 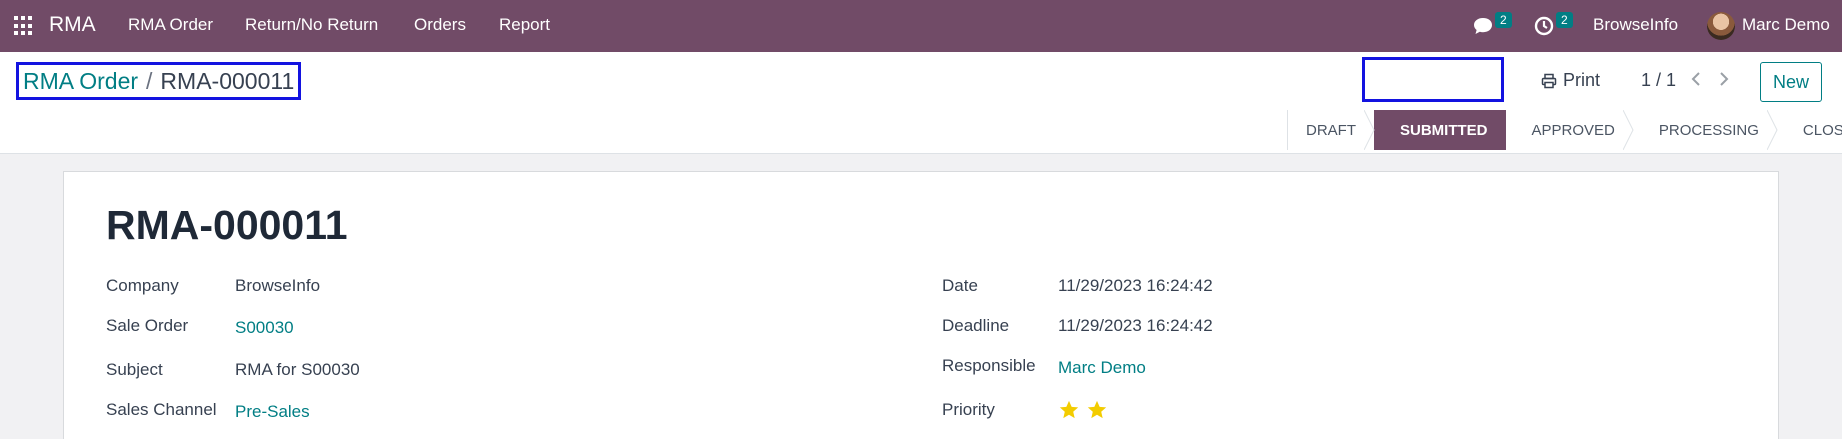 I want to click on field-subject: RMA for S00030, so click(x=297, y=370).